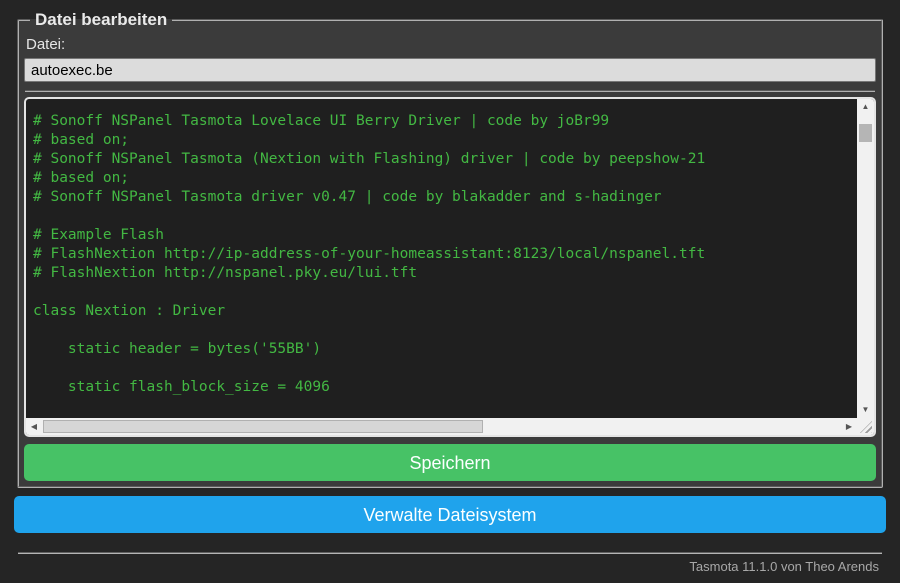 The width and height of the screenshot is (900, 583). Describe the element at coordinates (450, 91) in the screenshot. I see `divider` at that location.